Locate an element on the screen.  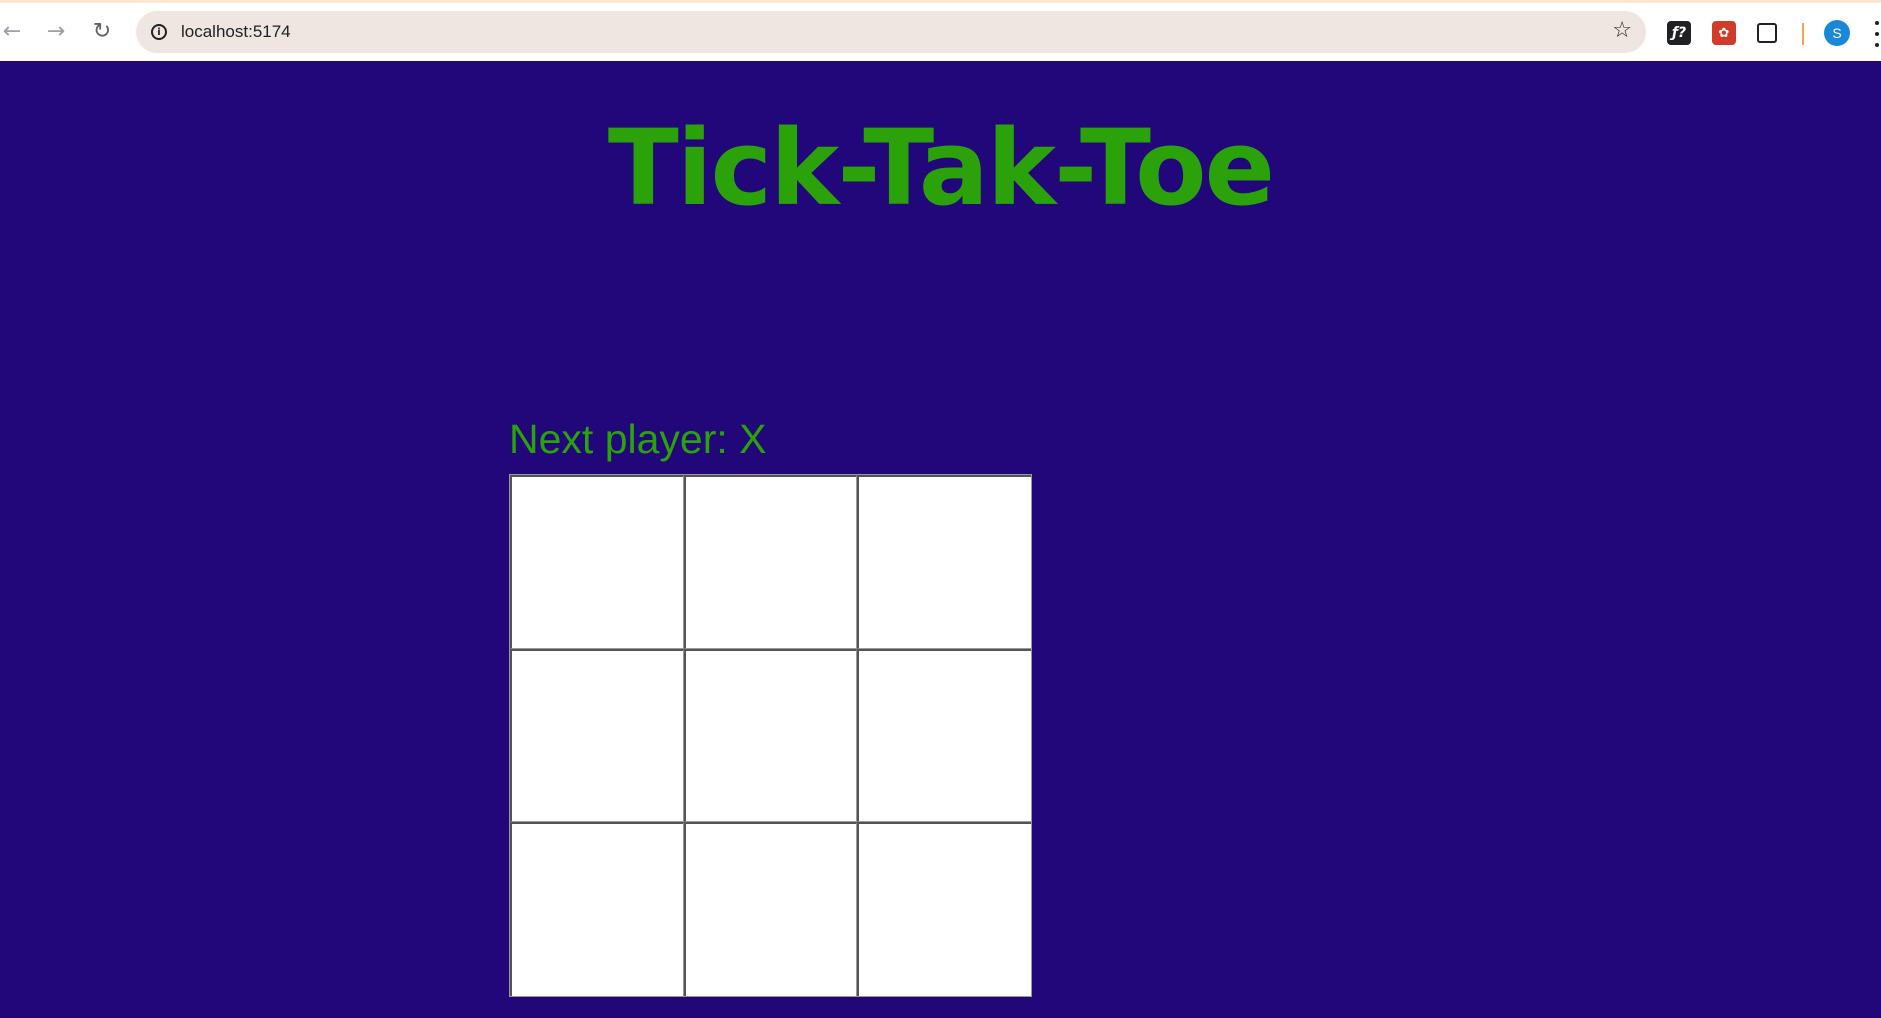
game-board is located at coordinates (770, 735).